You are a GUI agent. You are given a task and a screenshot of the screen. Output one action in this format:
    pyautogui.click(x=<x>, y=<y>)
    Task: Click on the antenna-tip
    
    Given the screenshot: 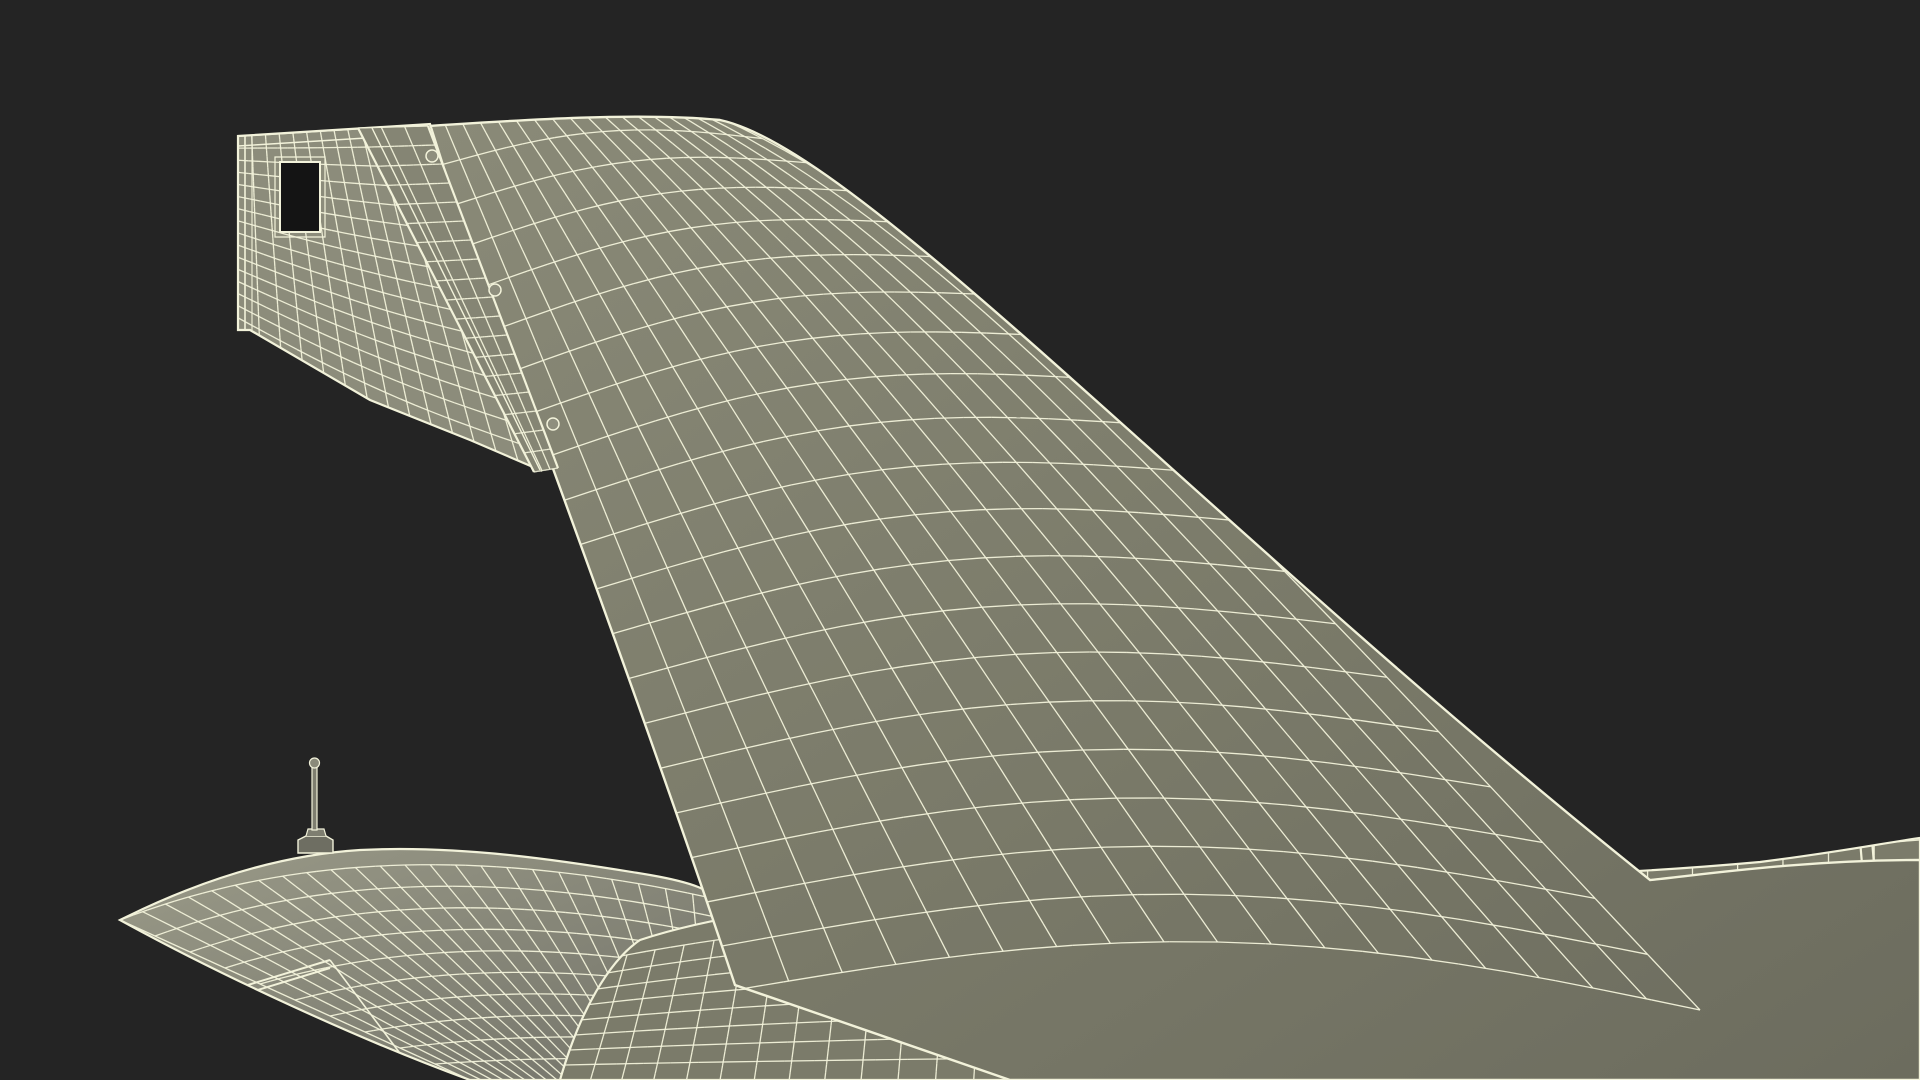 What is the action you would take?
    pyautogui.click(x=314, y=763)
    